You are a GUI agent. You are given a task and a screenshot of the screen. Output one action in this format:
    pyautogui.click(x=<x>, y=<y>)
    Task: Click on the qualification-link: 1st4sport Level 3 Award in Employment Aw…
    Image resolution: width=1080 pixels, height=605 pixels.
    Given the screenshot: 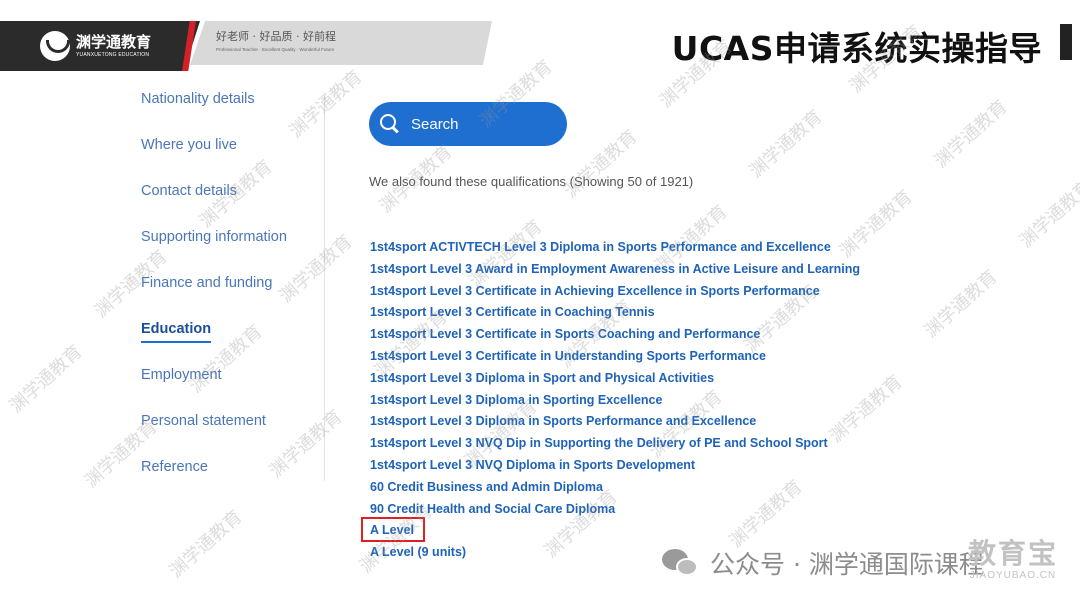 What is the action you would take?
    pyautogui.click(x=615, y=269)
    